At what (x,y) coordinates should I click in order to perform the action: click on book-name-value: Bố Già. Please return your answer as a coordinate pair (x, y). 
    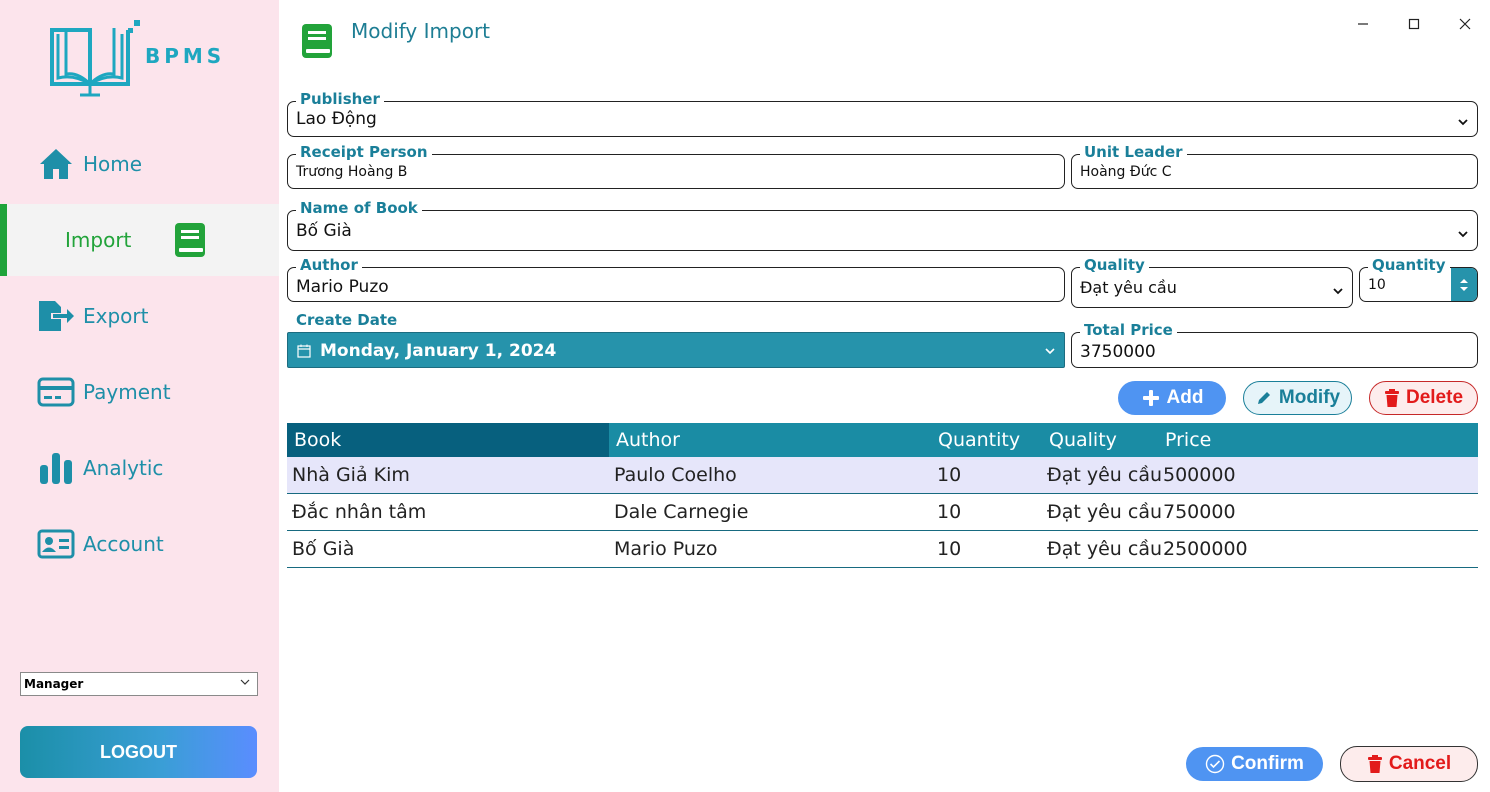
    Looking at the image, I should click on (324, 231).